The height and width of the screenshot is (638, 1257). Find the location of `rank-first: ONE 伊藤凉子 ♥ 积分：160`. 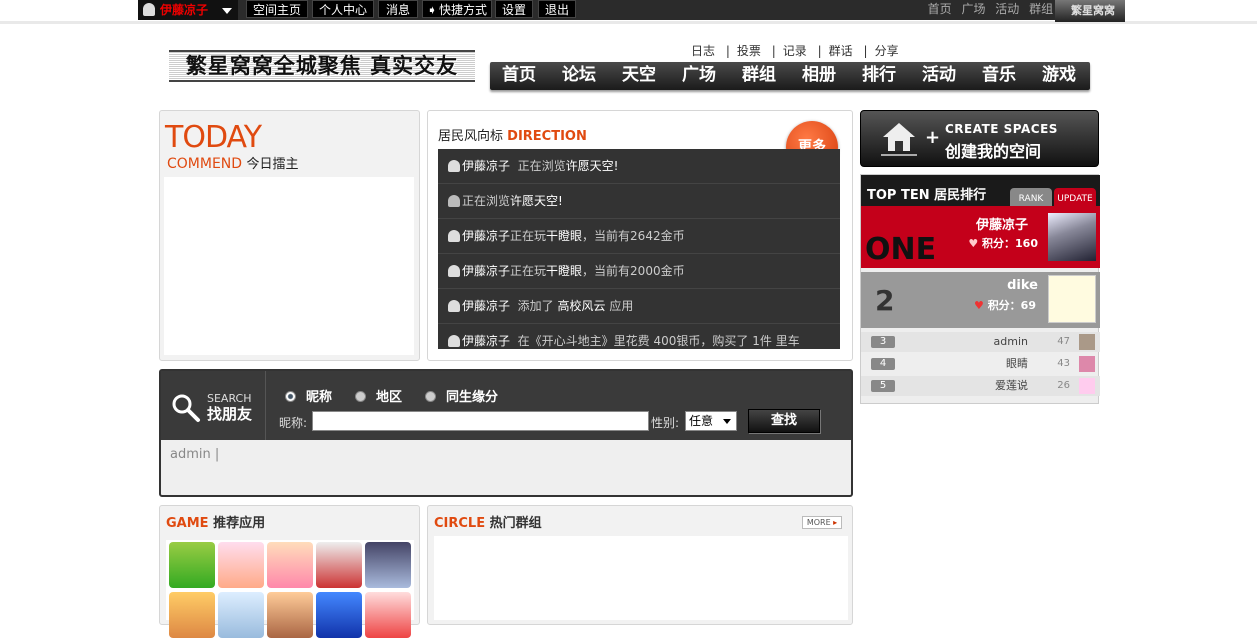

rank-first: ONE 伊藤凉子 ♥ 积分：160 is located at coordinates (980, 237).